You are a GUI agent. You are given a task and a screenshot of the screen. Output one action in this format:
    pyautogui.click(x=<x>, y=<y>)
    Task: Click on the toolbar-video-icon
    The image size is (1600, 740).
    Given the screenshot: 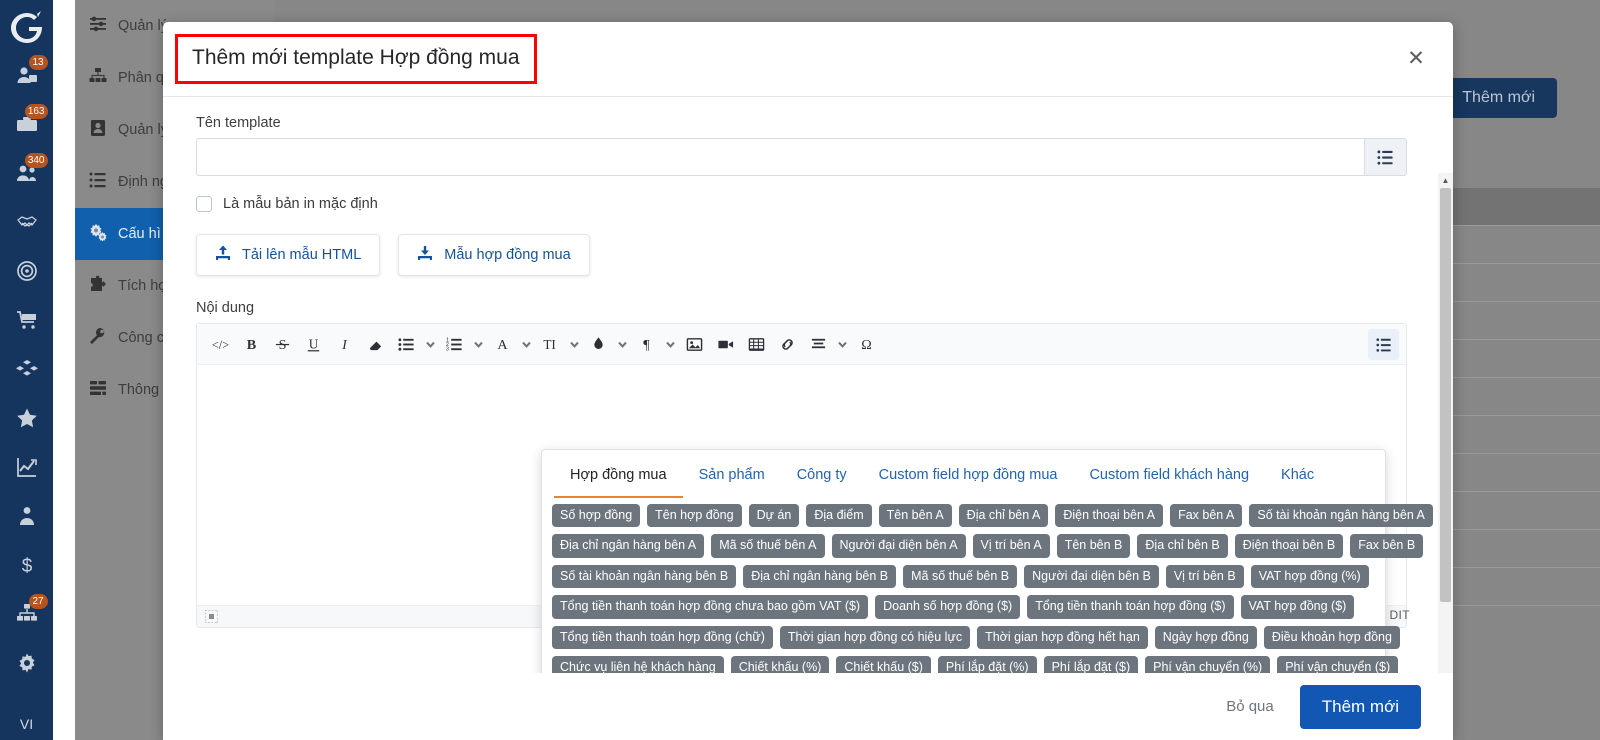 What is the action you would take?
    pyautogui.click(x=725, y=344)
    